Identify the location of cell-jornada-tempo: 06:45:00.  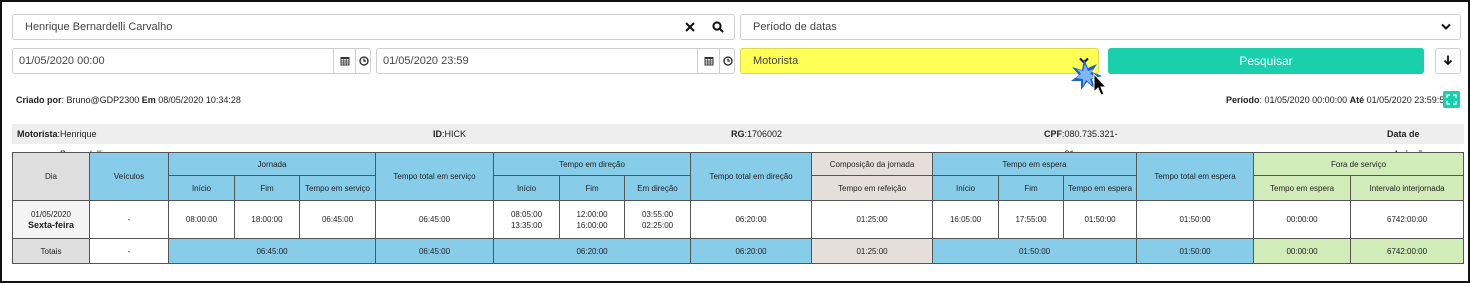
(337, 219).